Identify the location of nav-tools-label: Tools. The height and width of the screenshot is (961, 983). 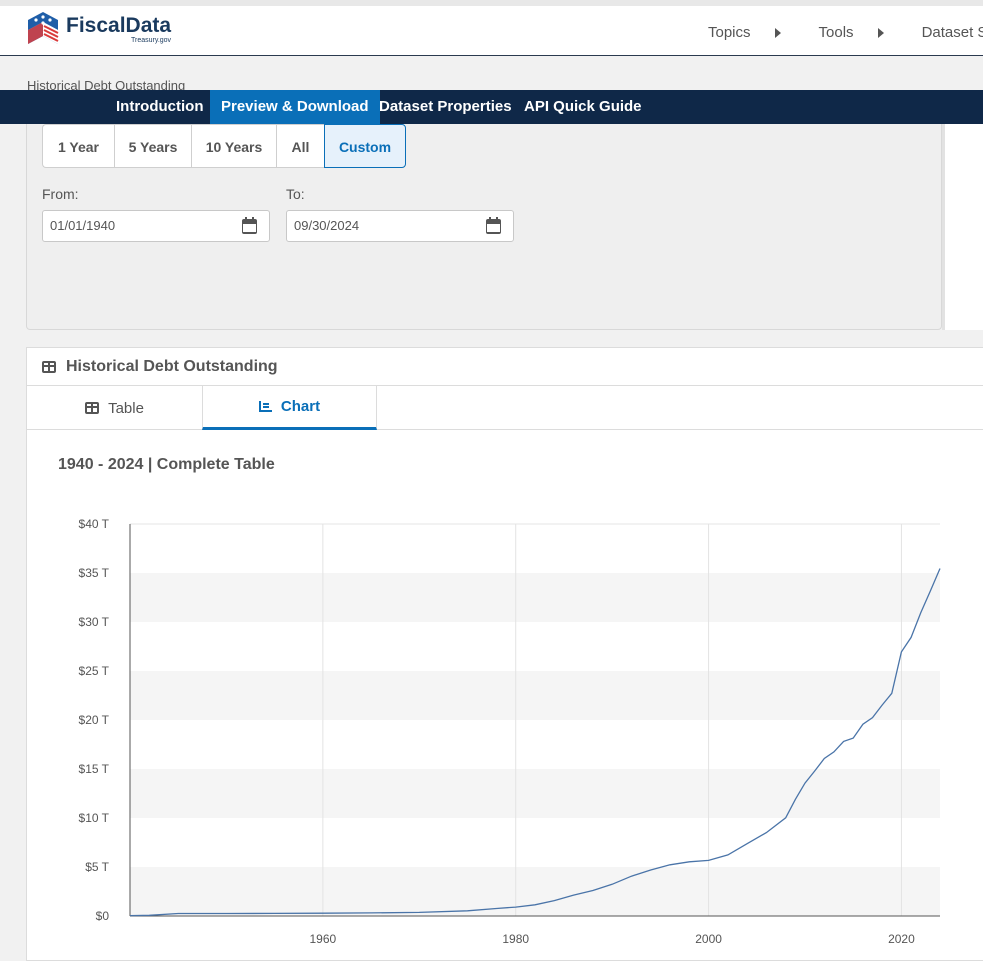
(836, 32).